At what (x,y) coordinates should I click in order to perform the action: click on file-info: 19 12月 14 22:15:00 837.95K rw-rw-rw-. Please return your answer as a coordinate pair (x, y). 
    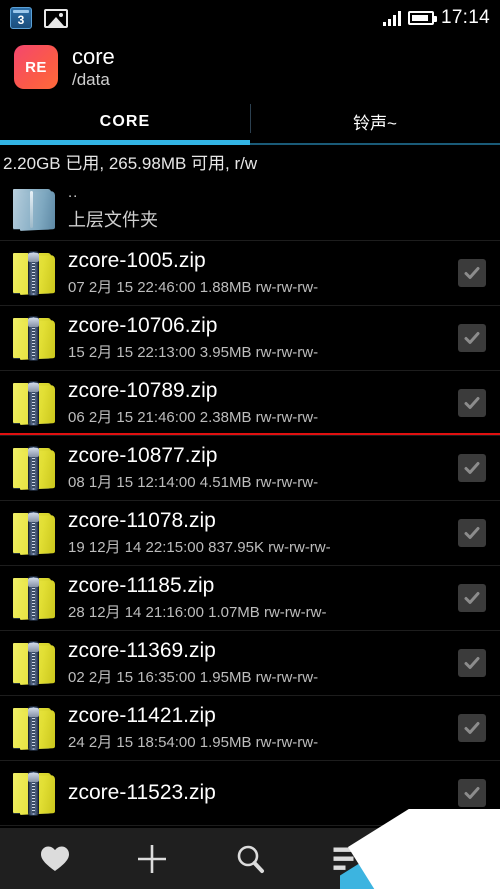
    Looking at the image, I should click on (199, 548).